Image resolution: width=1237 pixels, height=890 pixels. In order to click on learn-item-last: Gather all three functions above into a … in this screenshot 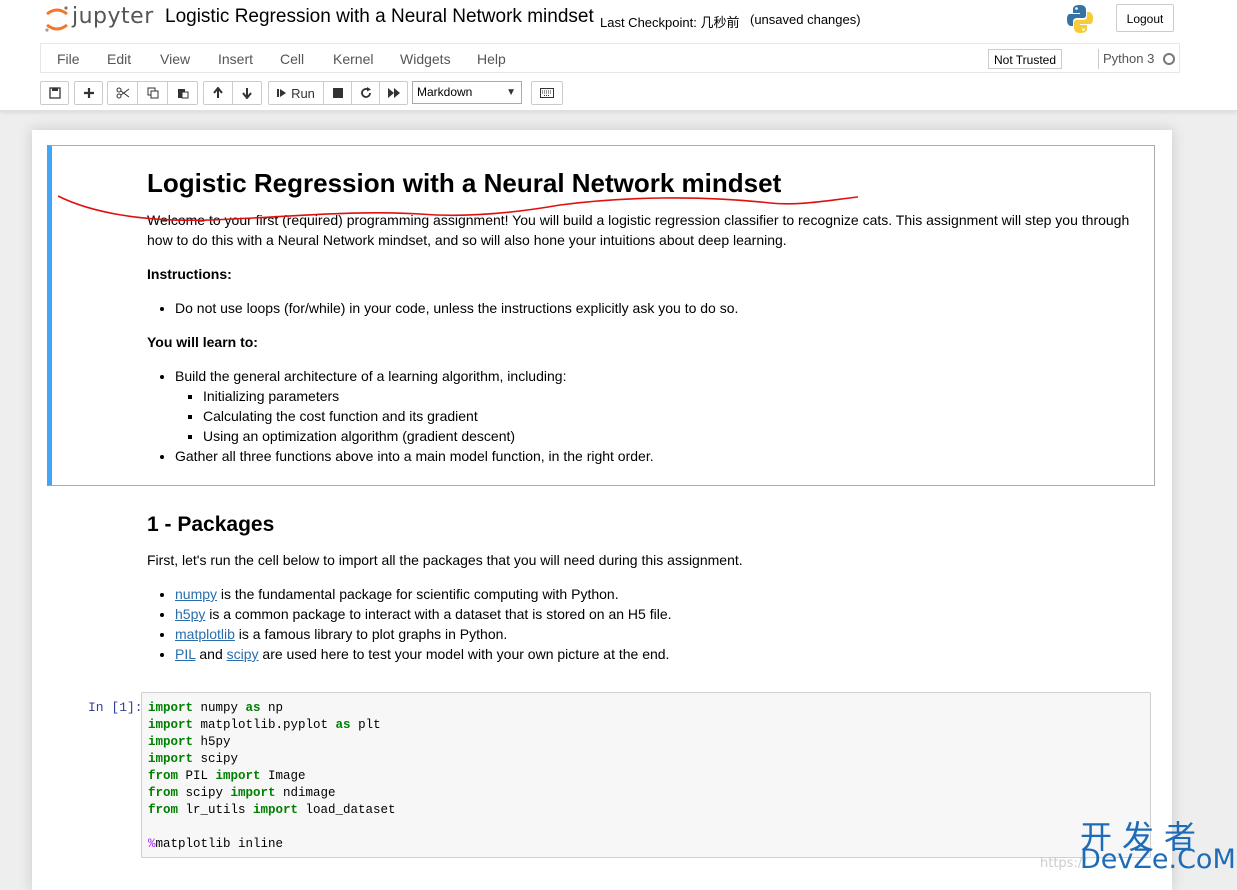, I will do `click(656, 456)`.